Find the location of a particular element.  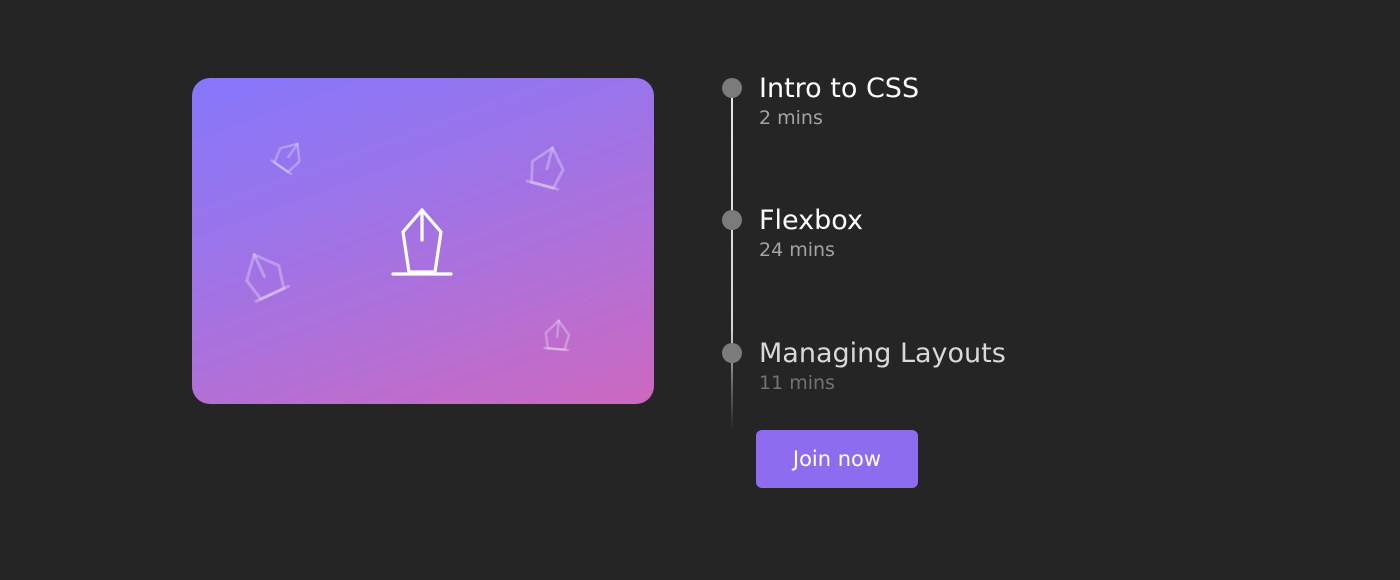

join-now-button: Join now is located at coordinates (837, 459).